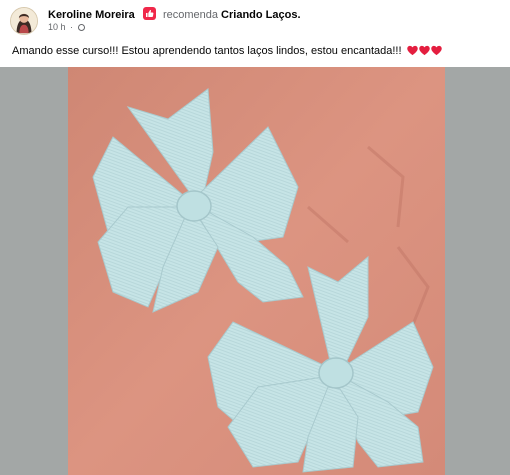 The height and width of the screenshot is (475, 510). I want to click on recommend-icon, so click(149, 13).